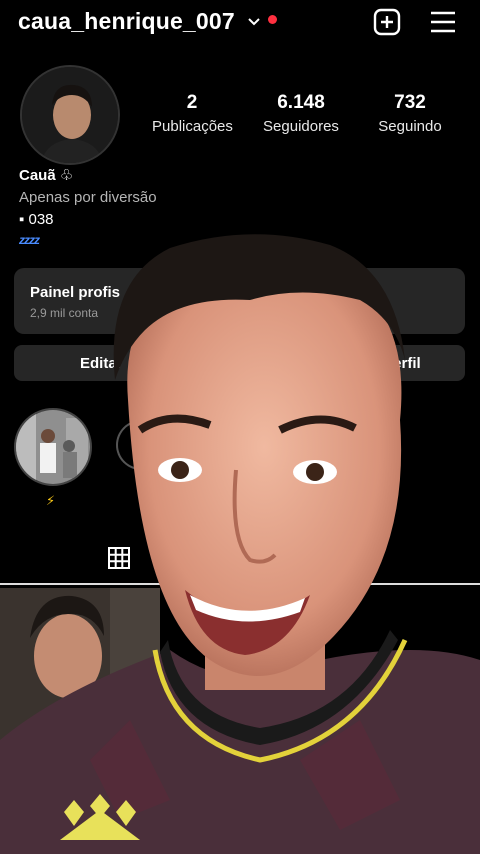 This screenshot has width=480, height=854. I want to click on stat-following-value: 732, so click(410, 102).